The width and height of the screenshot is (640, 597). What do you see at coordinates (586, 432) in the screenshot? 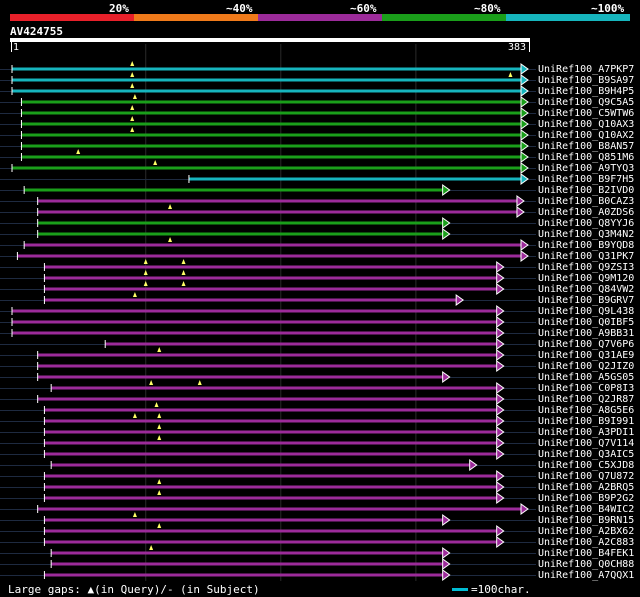
I see `hit-label: UniRef100_A3PDI1` at bounding box center [586, 432].